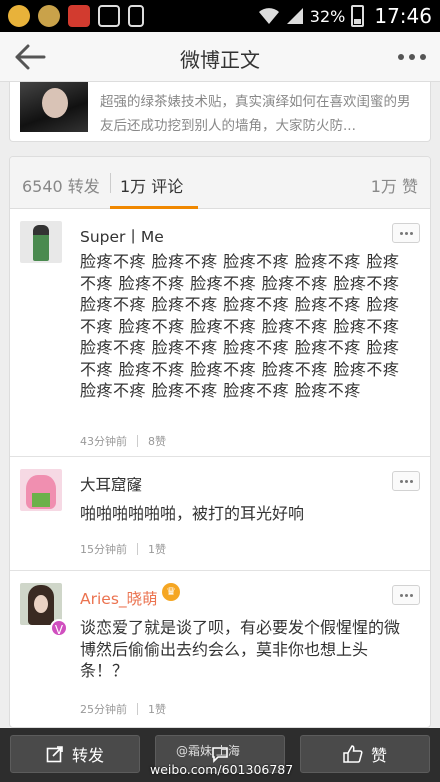 This screenshot has width=440, height=782. What do you see at coordinates (327, 16) in the screenshot?
I see `battery-percent: 32%` at bounding box center [327, 16].